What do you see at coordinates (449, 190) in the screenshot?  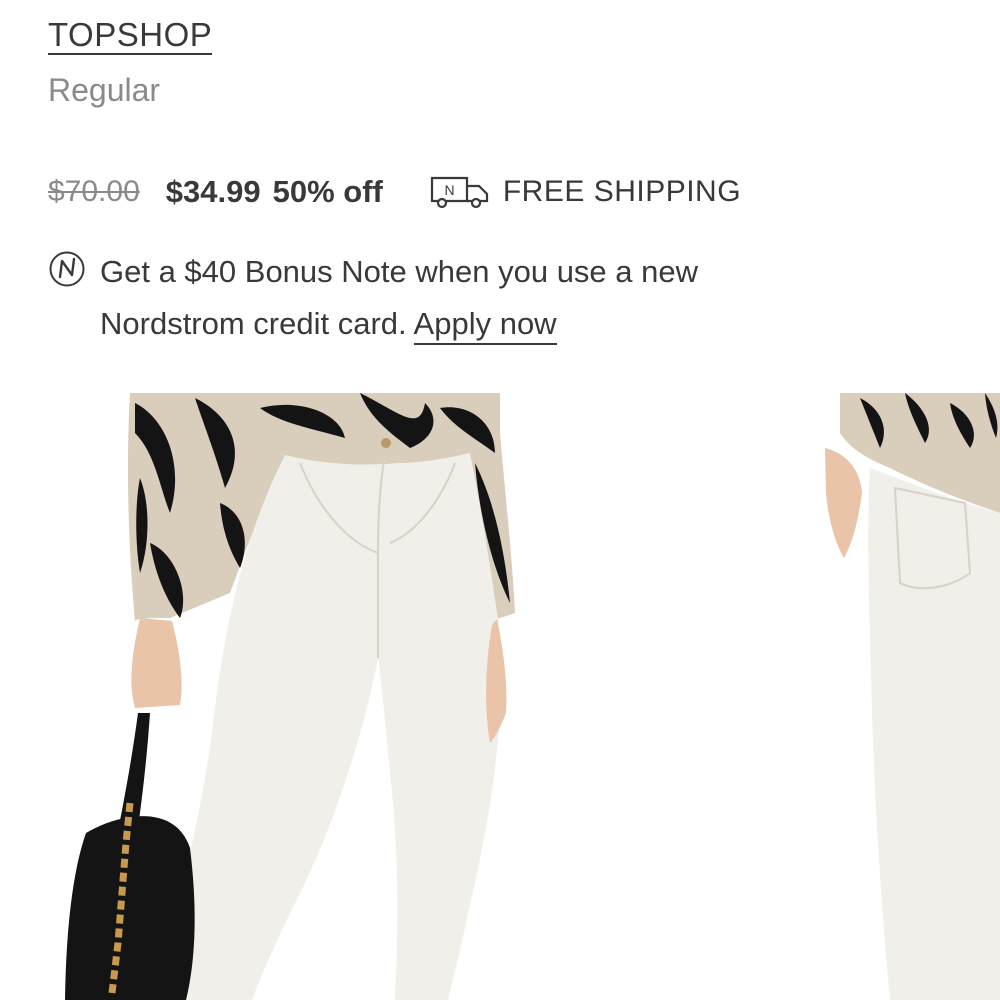 I see `truck-icon-letter: N` at bounding box center [449, 190].